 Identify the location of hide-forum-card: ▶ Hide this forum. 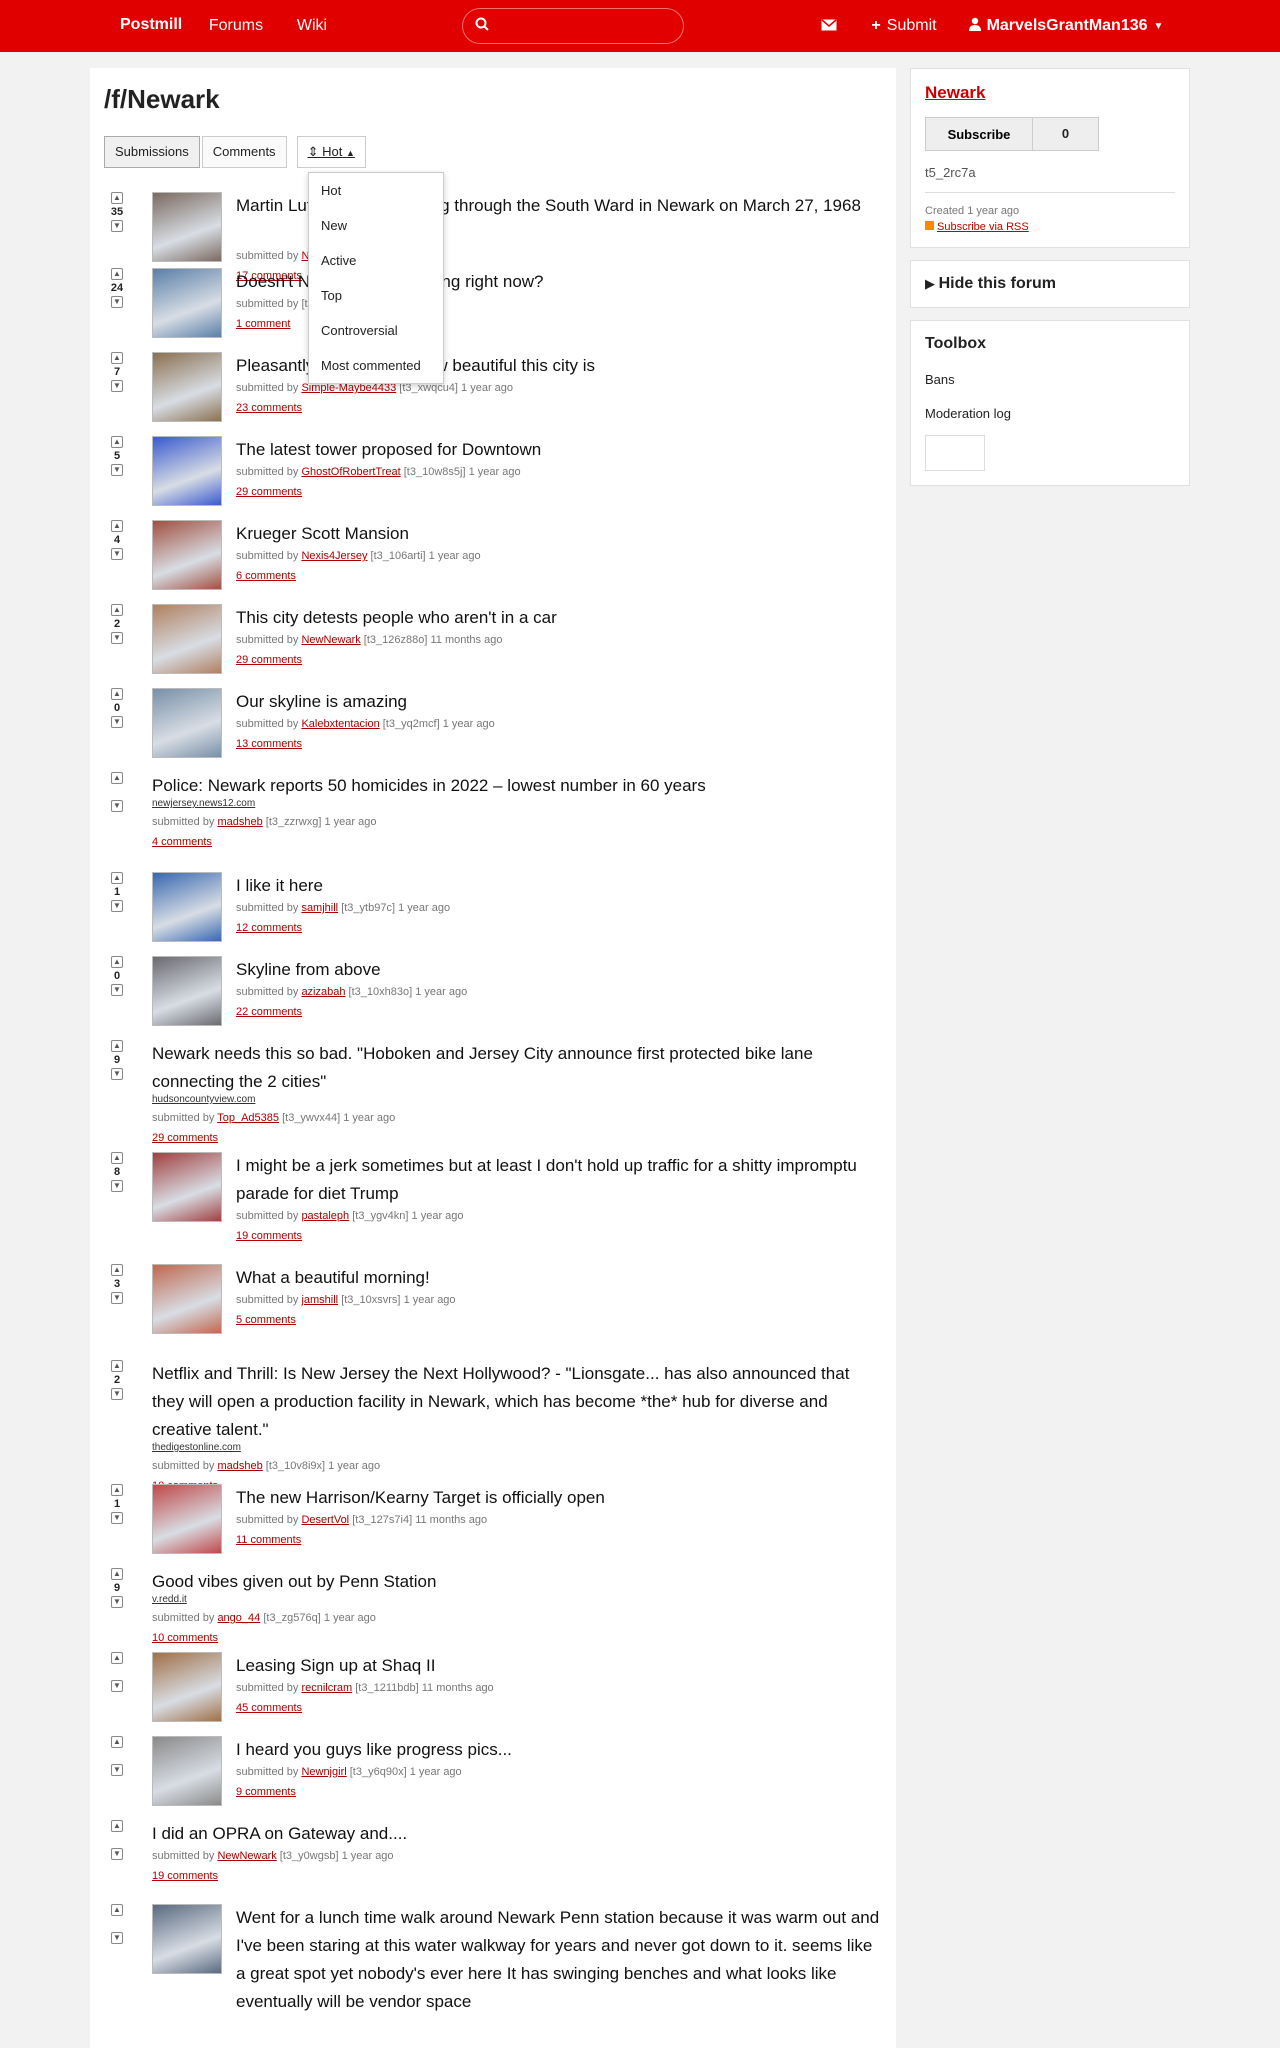
(1050, 284).